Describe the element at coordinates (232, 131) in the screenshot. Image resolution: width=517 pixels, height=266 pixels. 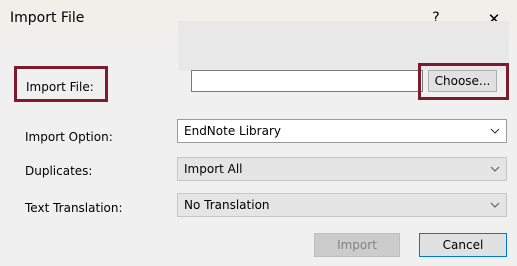
I see `import-option-value: EndNote Library` at that location.